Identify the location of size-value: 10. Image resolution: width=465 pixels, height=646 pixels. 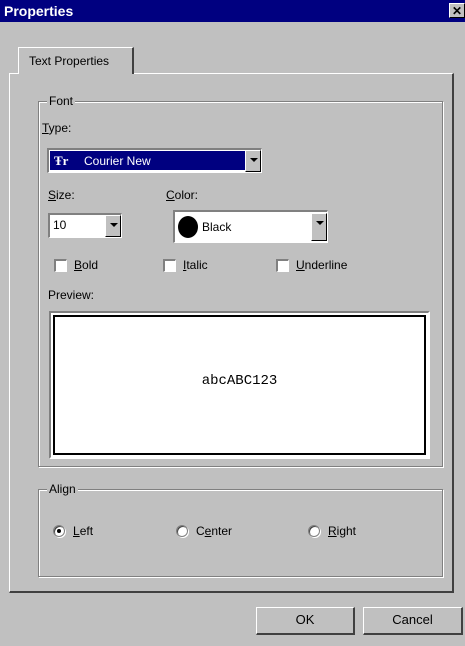
(60, 225).